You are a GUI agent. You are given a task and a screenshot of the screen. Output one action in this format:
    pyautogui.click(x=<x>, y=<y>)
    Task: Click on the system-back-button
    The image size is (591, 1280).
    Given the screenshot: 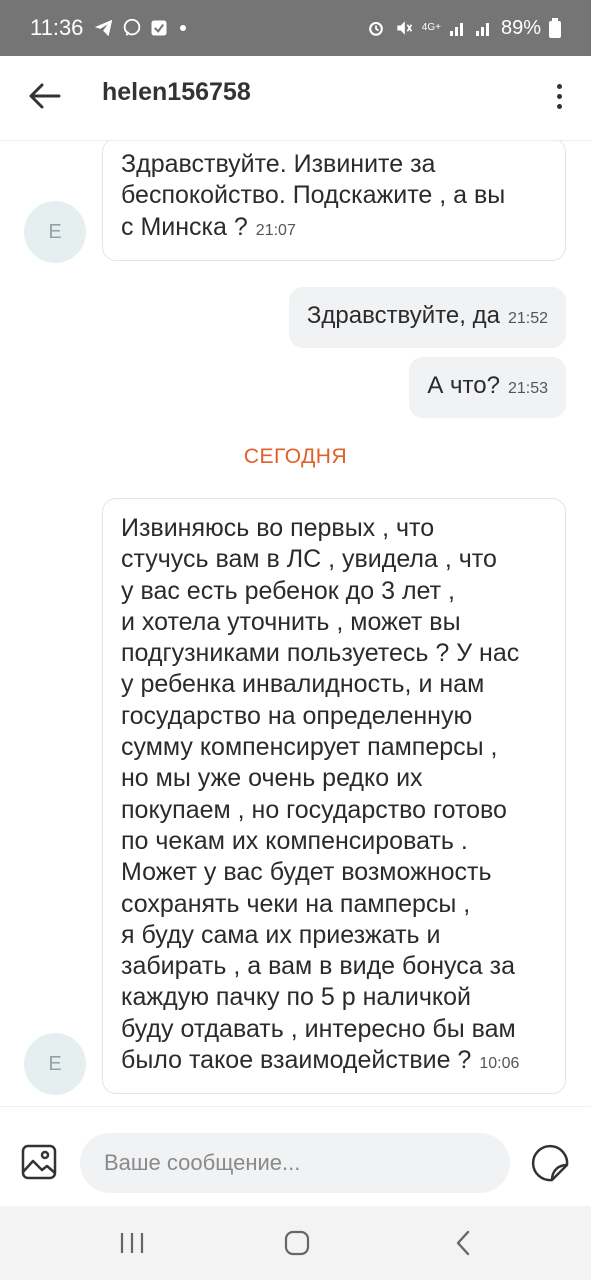 What is the action you would take?
    pyautogui.click(x=463, y=1243)
    